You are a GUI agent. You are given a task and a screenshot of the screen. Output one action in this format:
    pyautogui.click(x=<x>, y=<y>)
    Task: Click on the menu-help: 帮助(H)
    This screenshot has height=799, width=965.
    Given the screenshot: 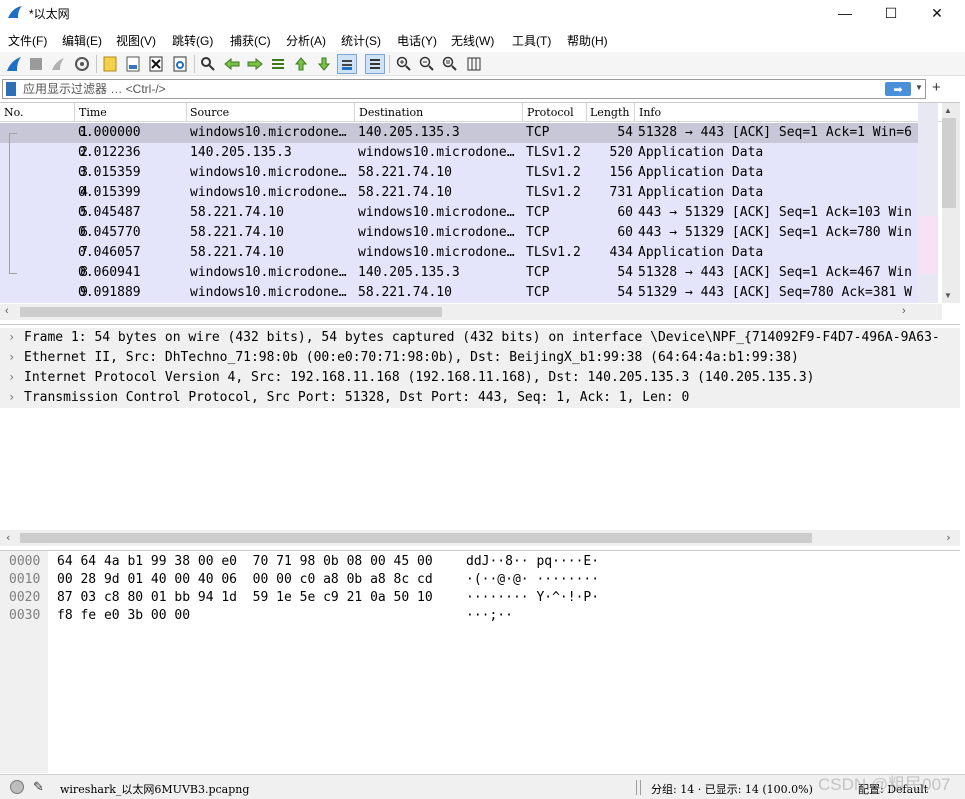 What is the action you would take?
    pyautogui.click(x=587, y=40)
    